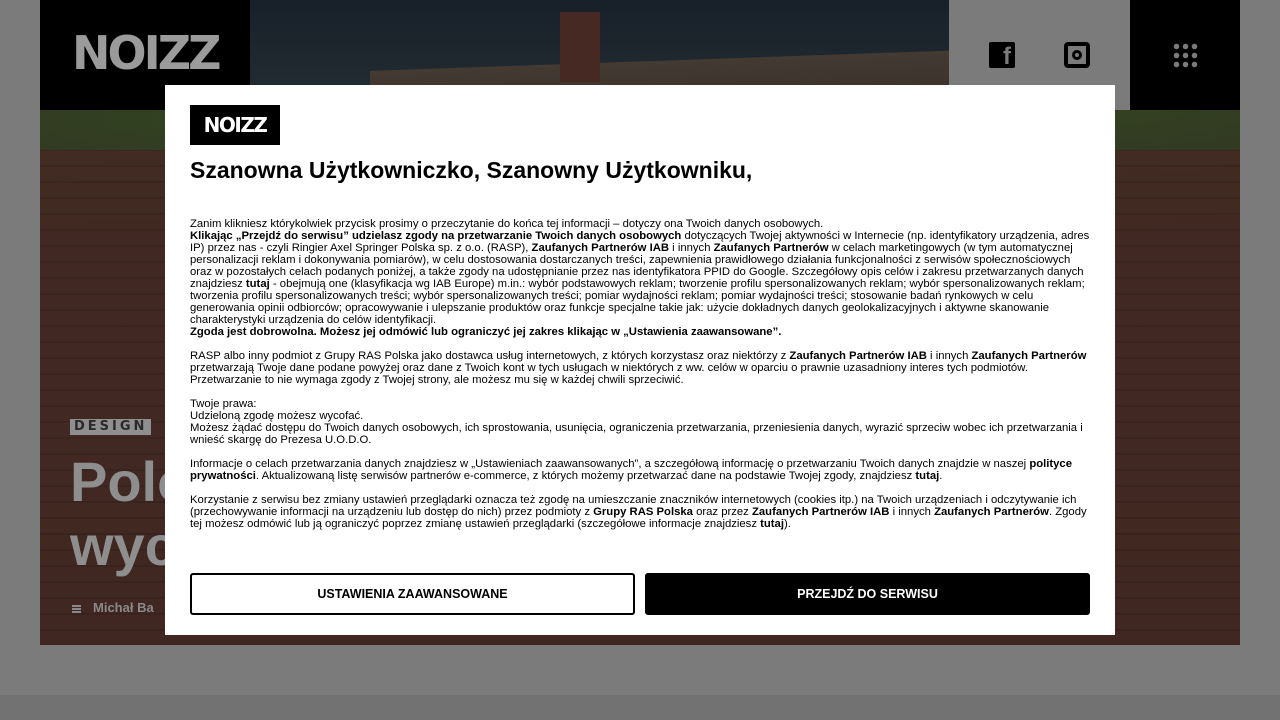 The image size is (1280, 720). I want to click on consent-text-span: ., so click(941, 476).